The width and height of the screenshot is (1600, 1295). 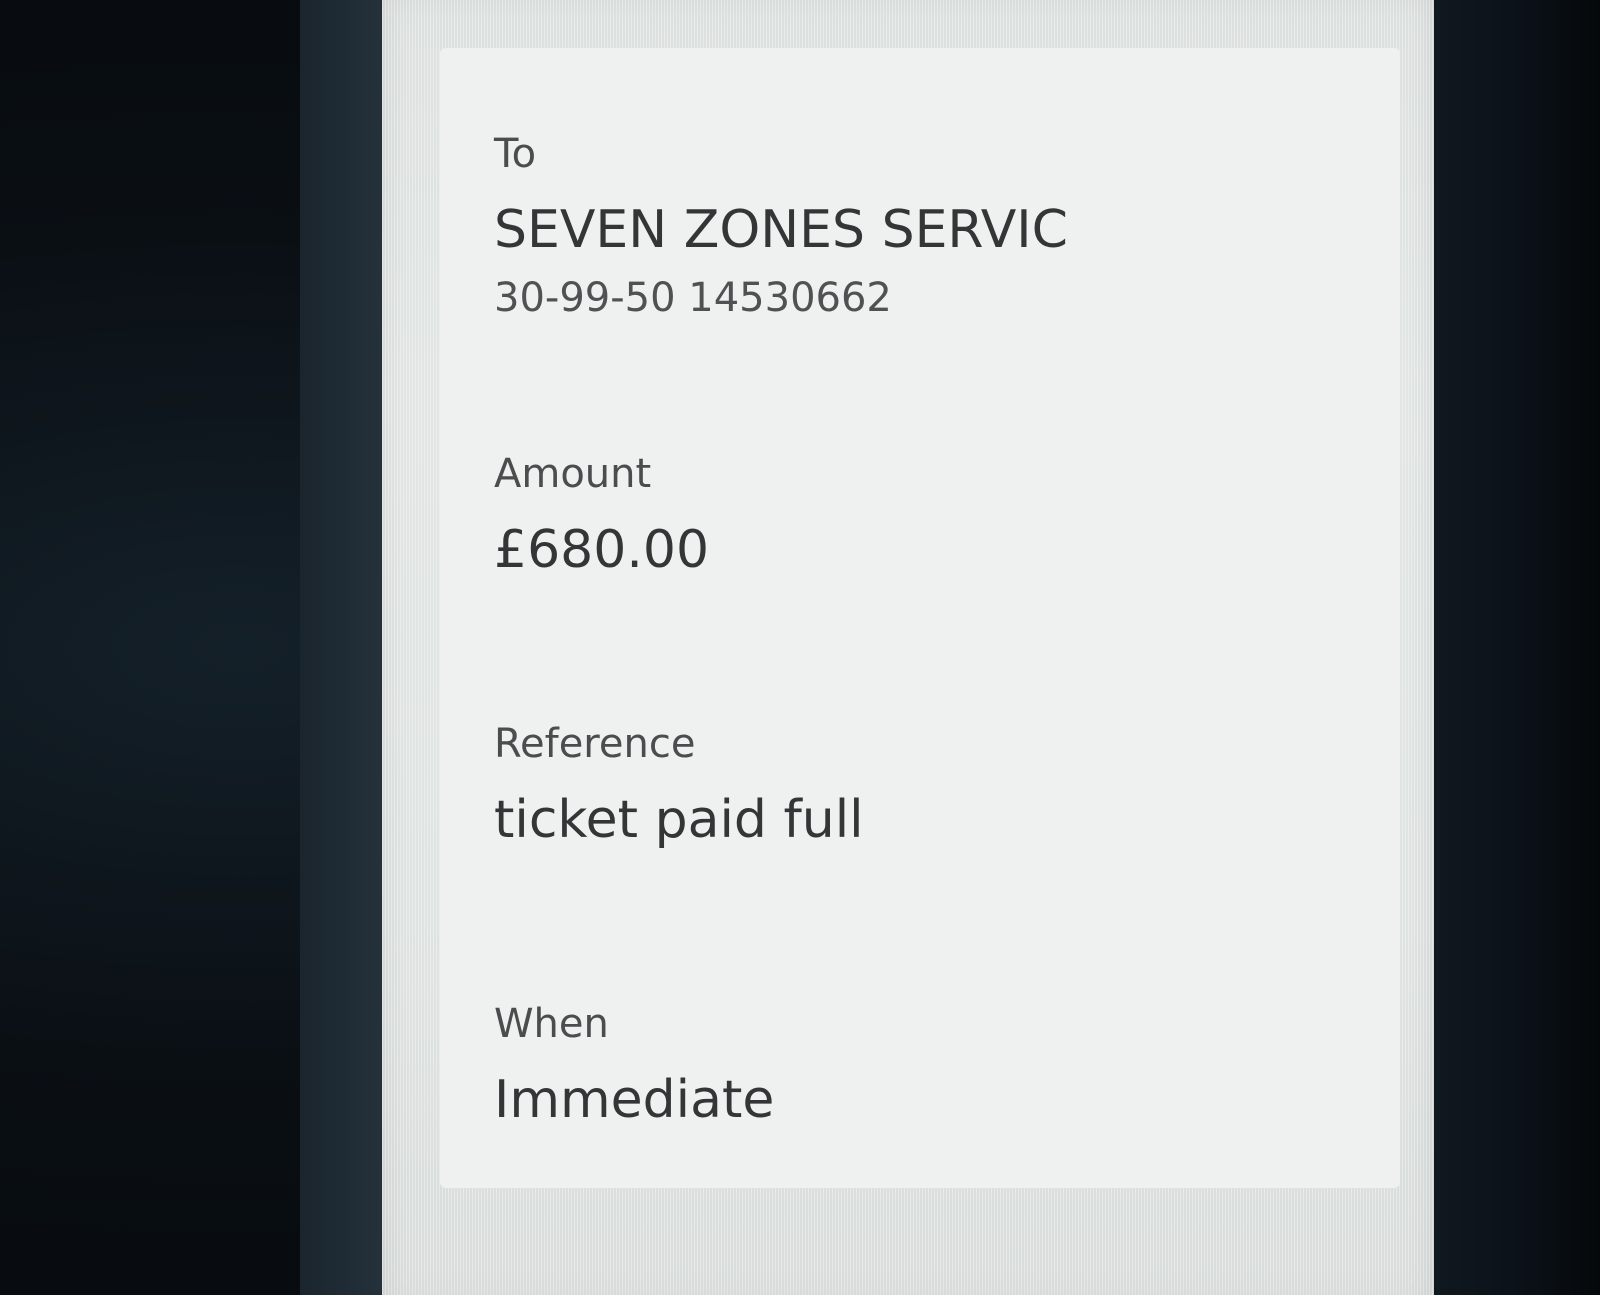 I want to click on payee-label: To, so click(x=515, y=154).